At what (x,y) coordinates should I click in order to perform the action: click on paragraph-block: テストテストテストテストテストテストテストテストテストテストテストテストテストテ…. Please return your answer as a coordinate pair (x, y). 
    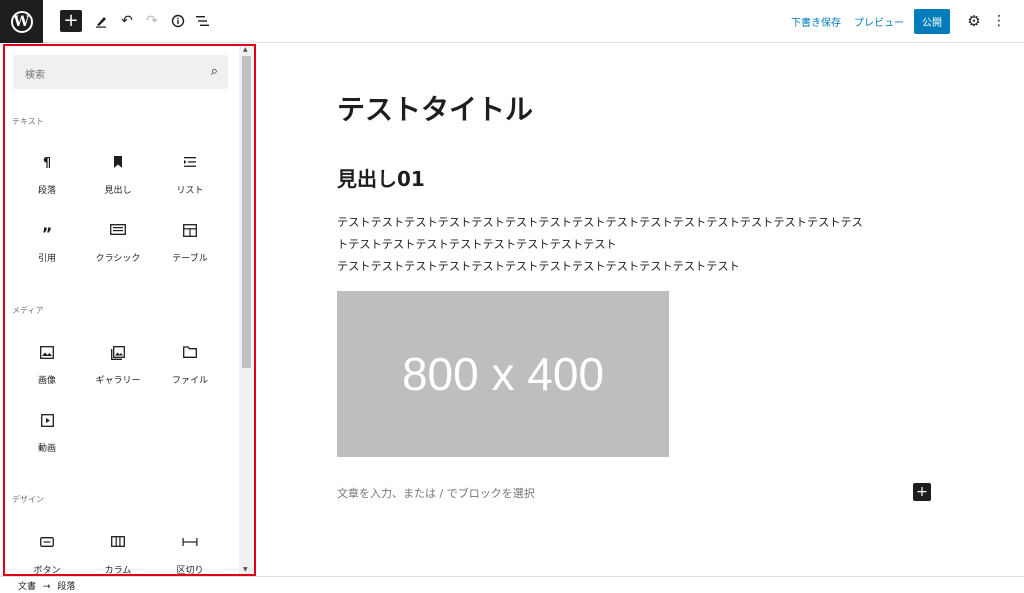
    Looking at the image, I should click on (637, 245).